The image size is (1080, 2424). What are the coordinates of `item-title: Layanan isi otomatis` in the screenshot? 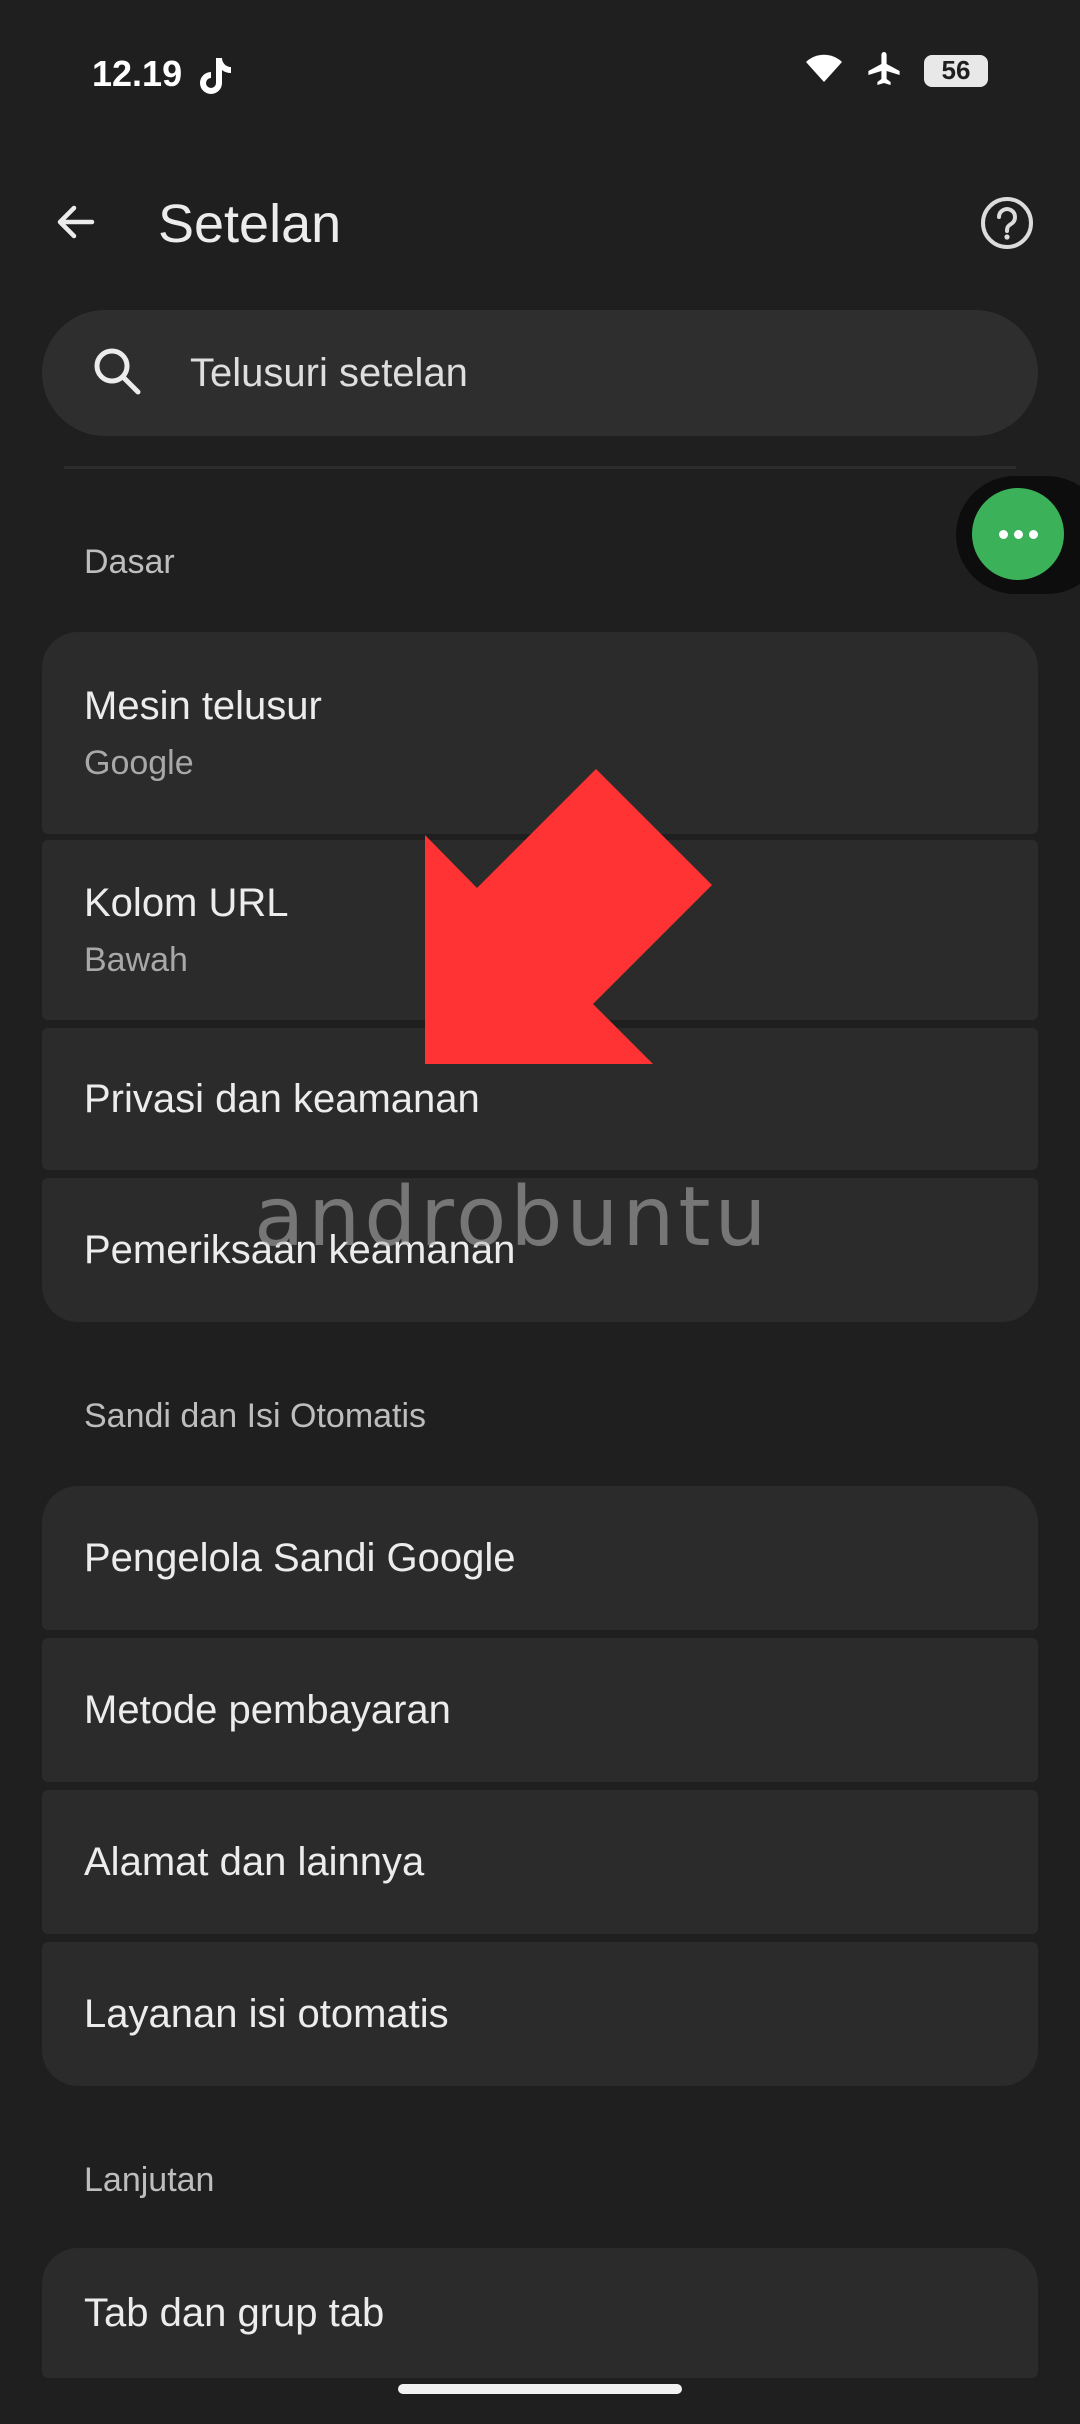 It's located at (266, 2014).